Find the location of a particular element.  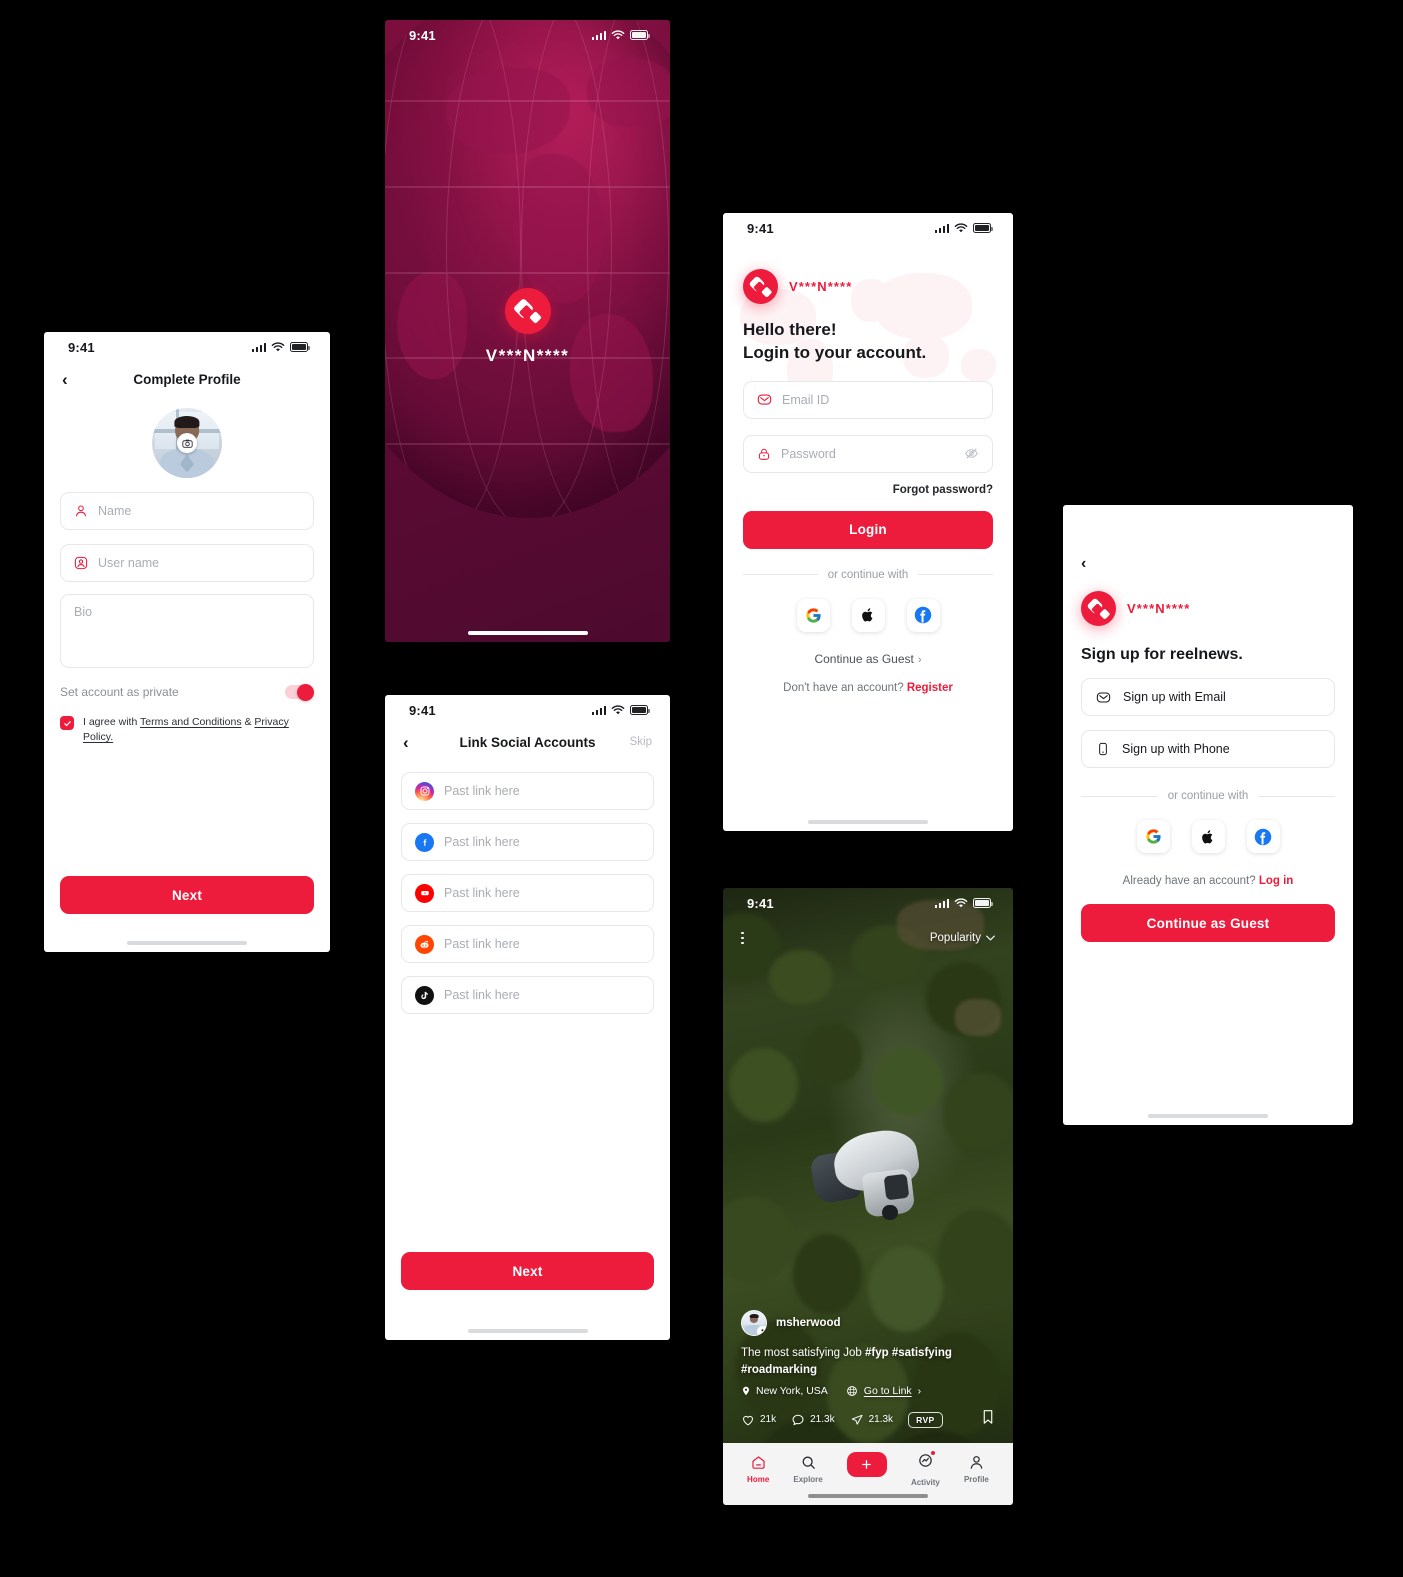

login-button: Login is located at coordinates (868, 529).